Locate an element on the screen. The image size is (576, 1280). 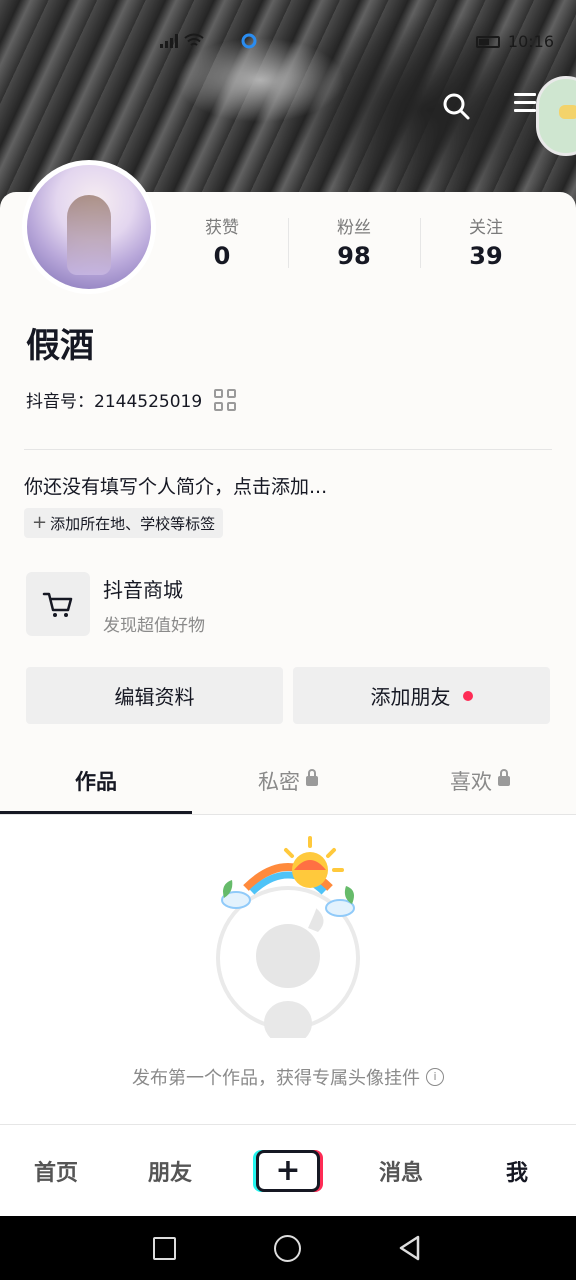
search-button is located at coordinates (456, 106).